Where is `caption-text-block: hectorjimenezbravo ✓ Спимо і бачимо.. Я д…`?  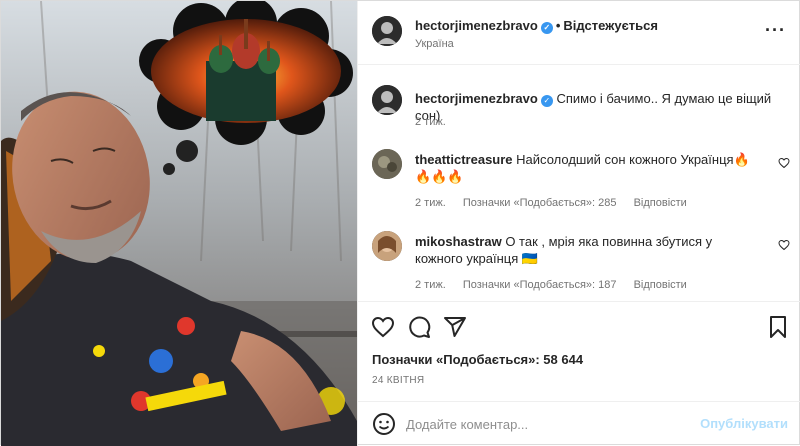 caption-text-block: hectorjimenezbravo ✓ Спимо і бачимо.. Я д… is located at coordinates (600, 107).